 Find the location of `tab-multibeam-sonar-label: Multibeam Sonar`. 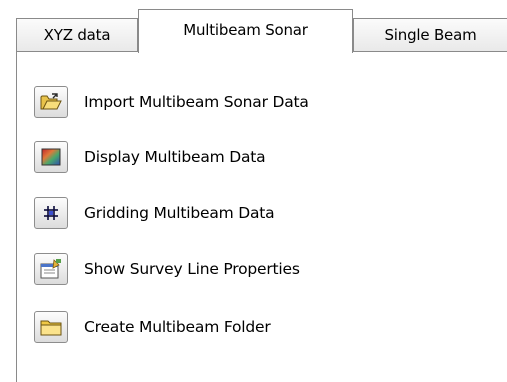

tab-multibeam-sonar-label: Multibeam Sonar is located at coordinates (245, 29).